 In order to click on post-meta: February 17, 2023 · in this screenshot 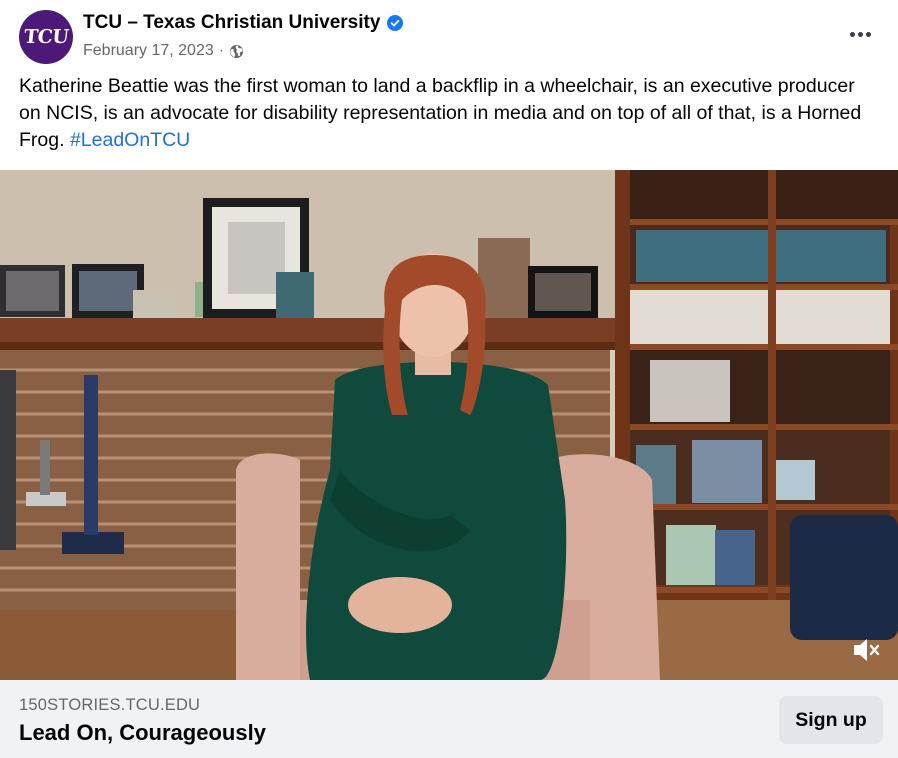, I will do `click(163, 51)`.